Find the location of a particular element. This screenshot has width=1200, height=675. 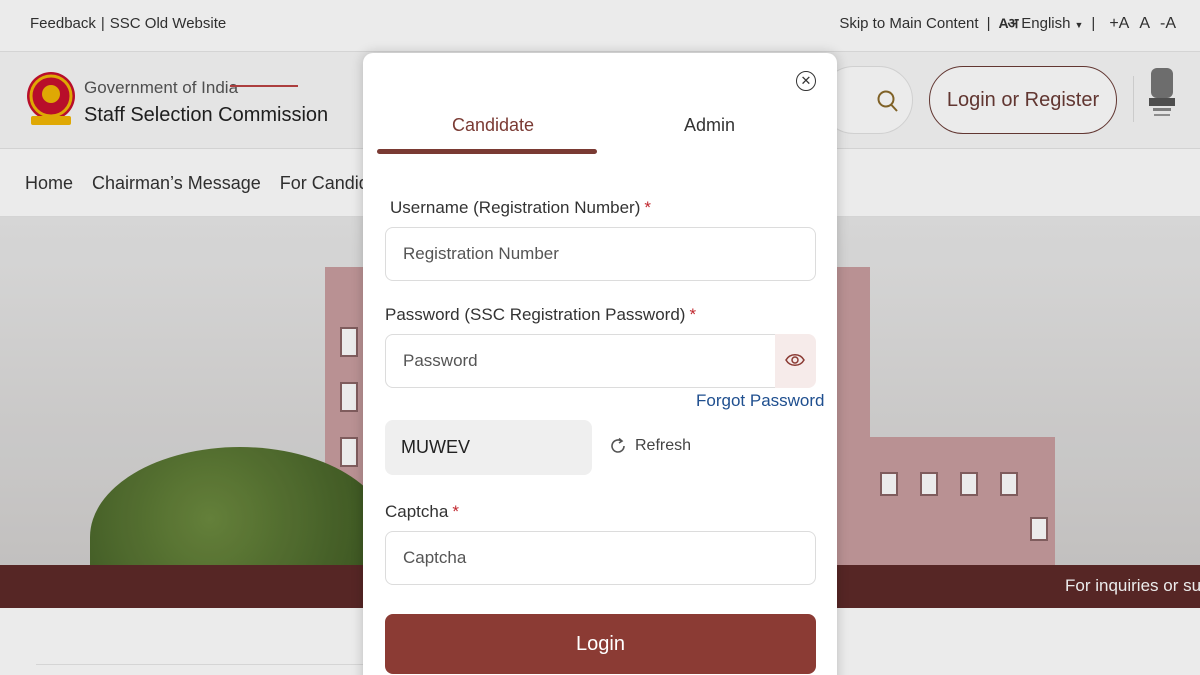

tab-candidate: Candidate is located at coordinates (493, 125).